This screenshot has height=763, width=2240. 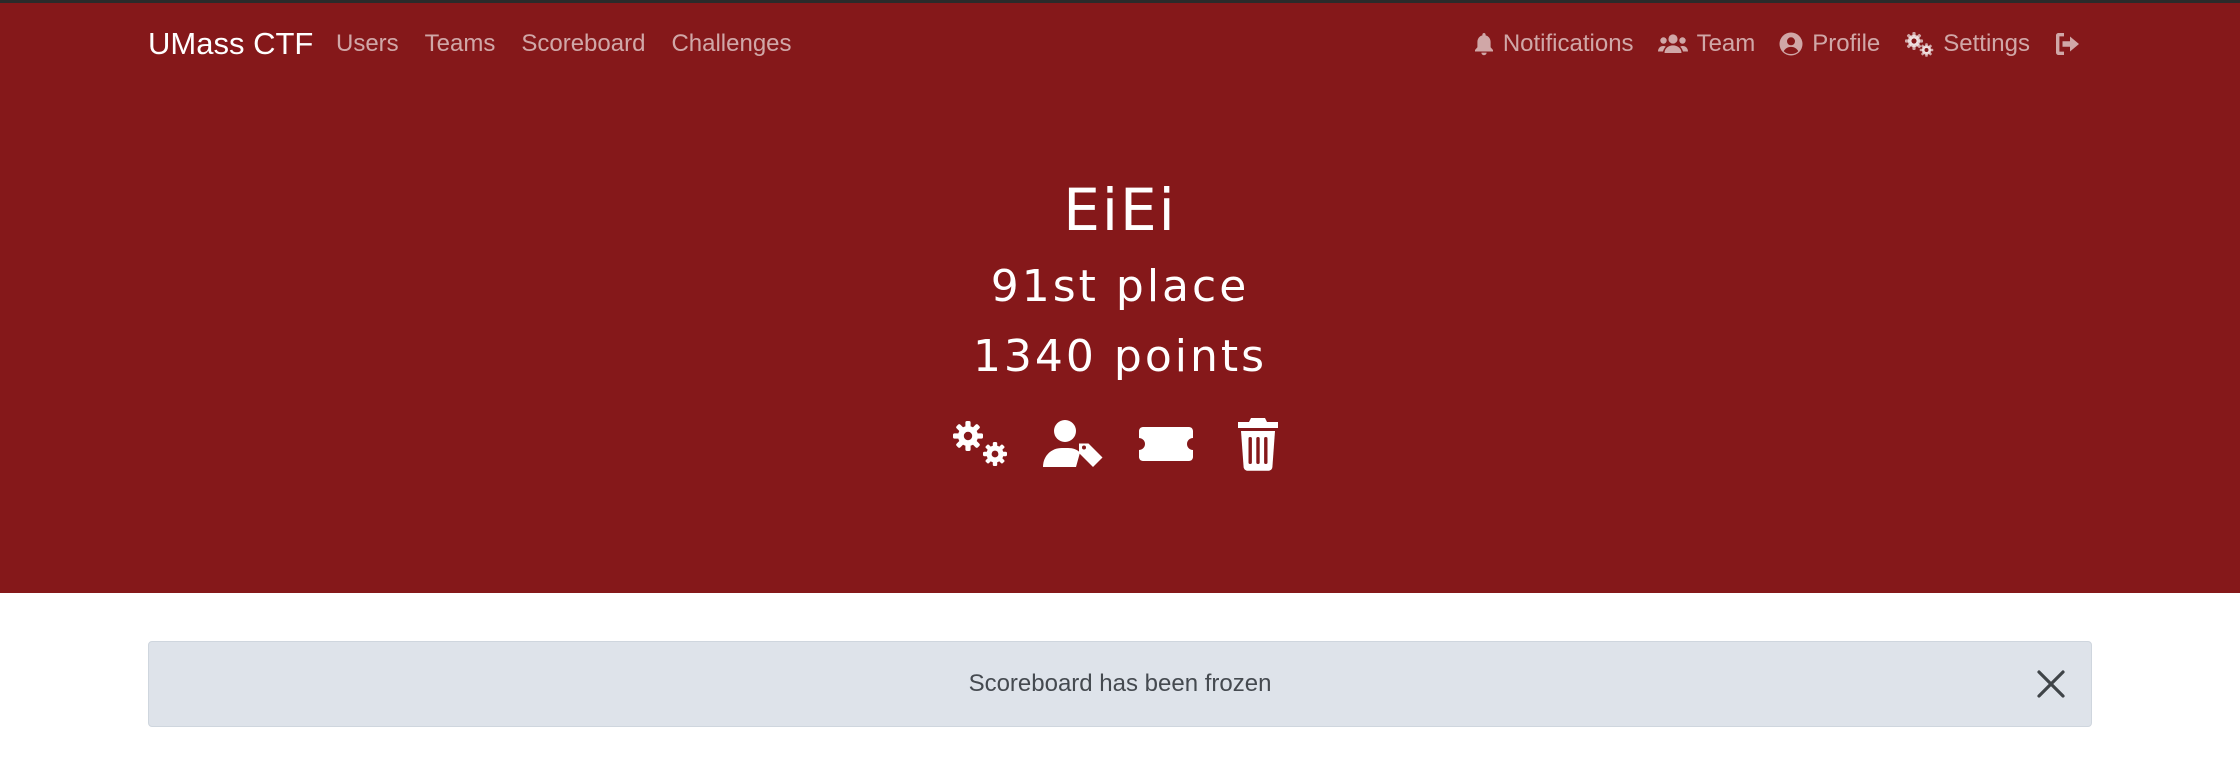 What do you see at coordinates (1044, 286) in the screenshot?
I see `place-number: 91st` at bounding box center [1044, 286].